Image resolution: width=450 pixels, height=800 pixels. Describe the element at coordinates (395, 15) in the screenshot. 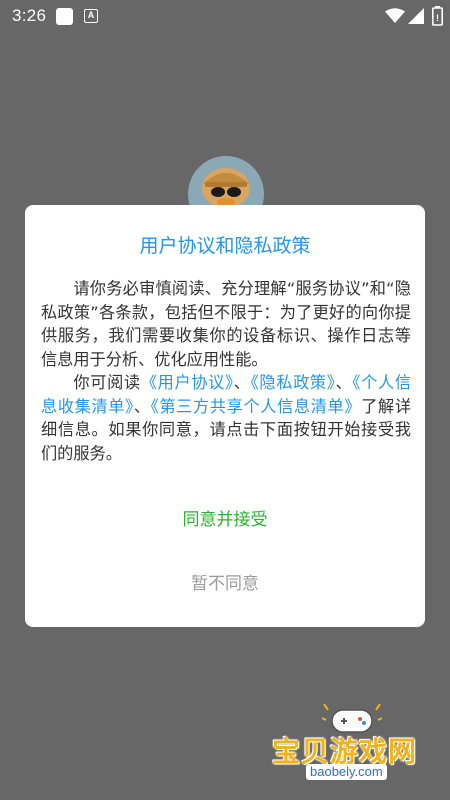

I see `wifi-icon` at that location.